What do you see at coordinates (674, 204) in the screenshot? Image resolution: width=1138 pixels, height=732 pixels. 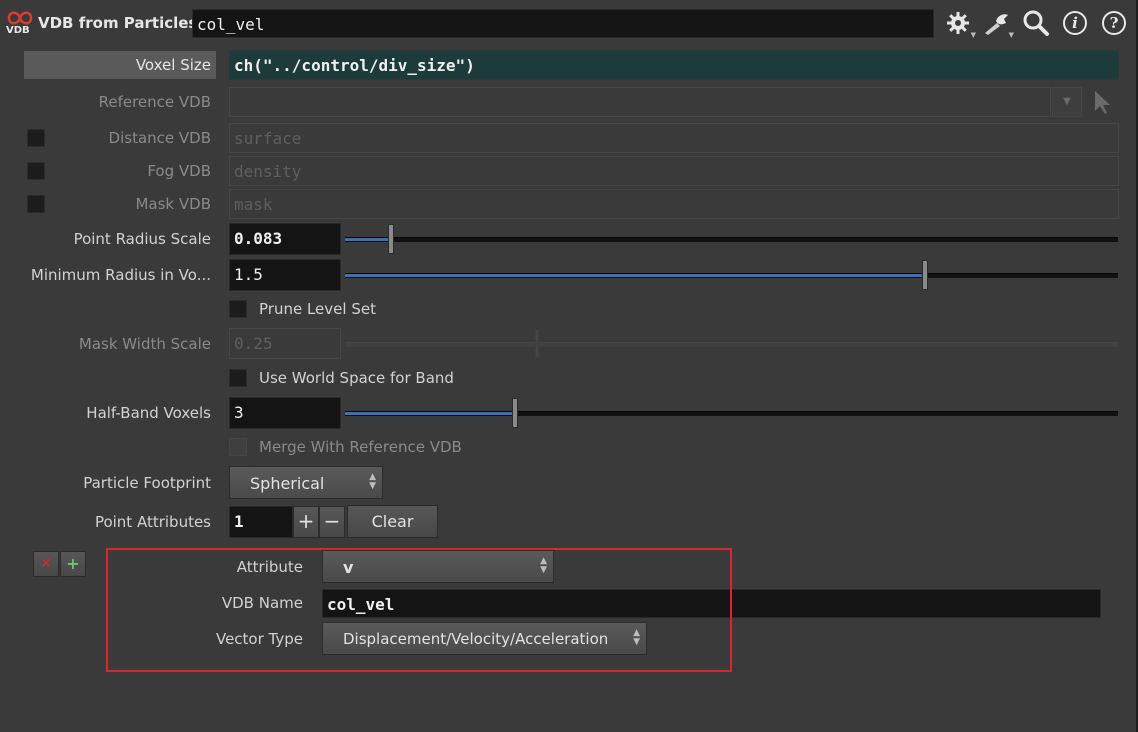 I see `mask-vdb-field: mask` at bounding box center [674, 204].